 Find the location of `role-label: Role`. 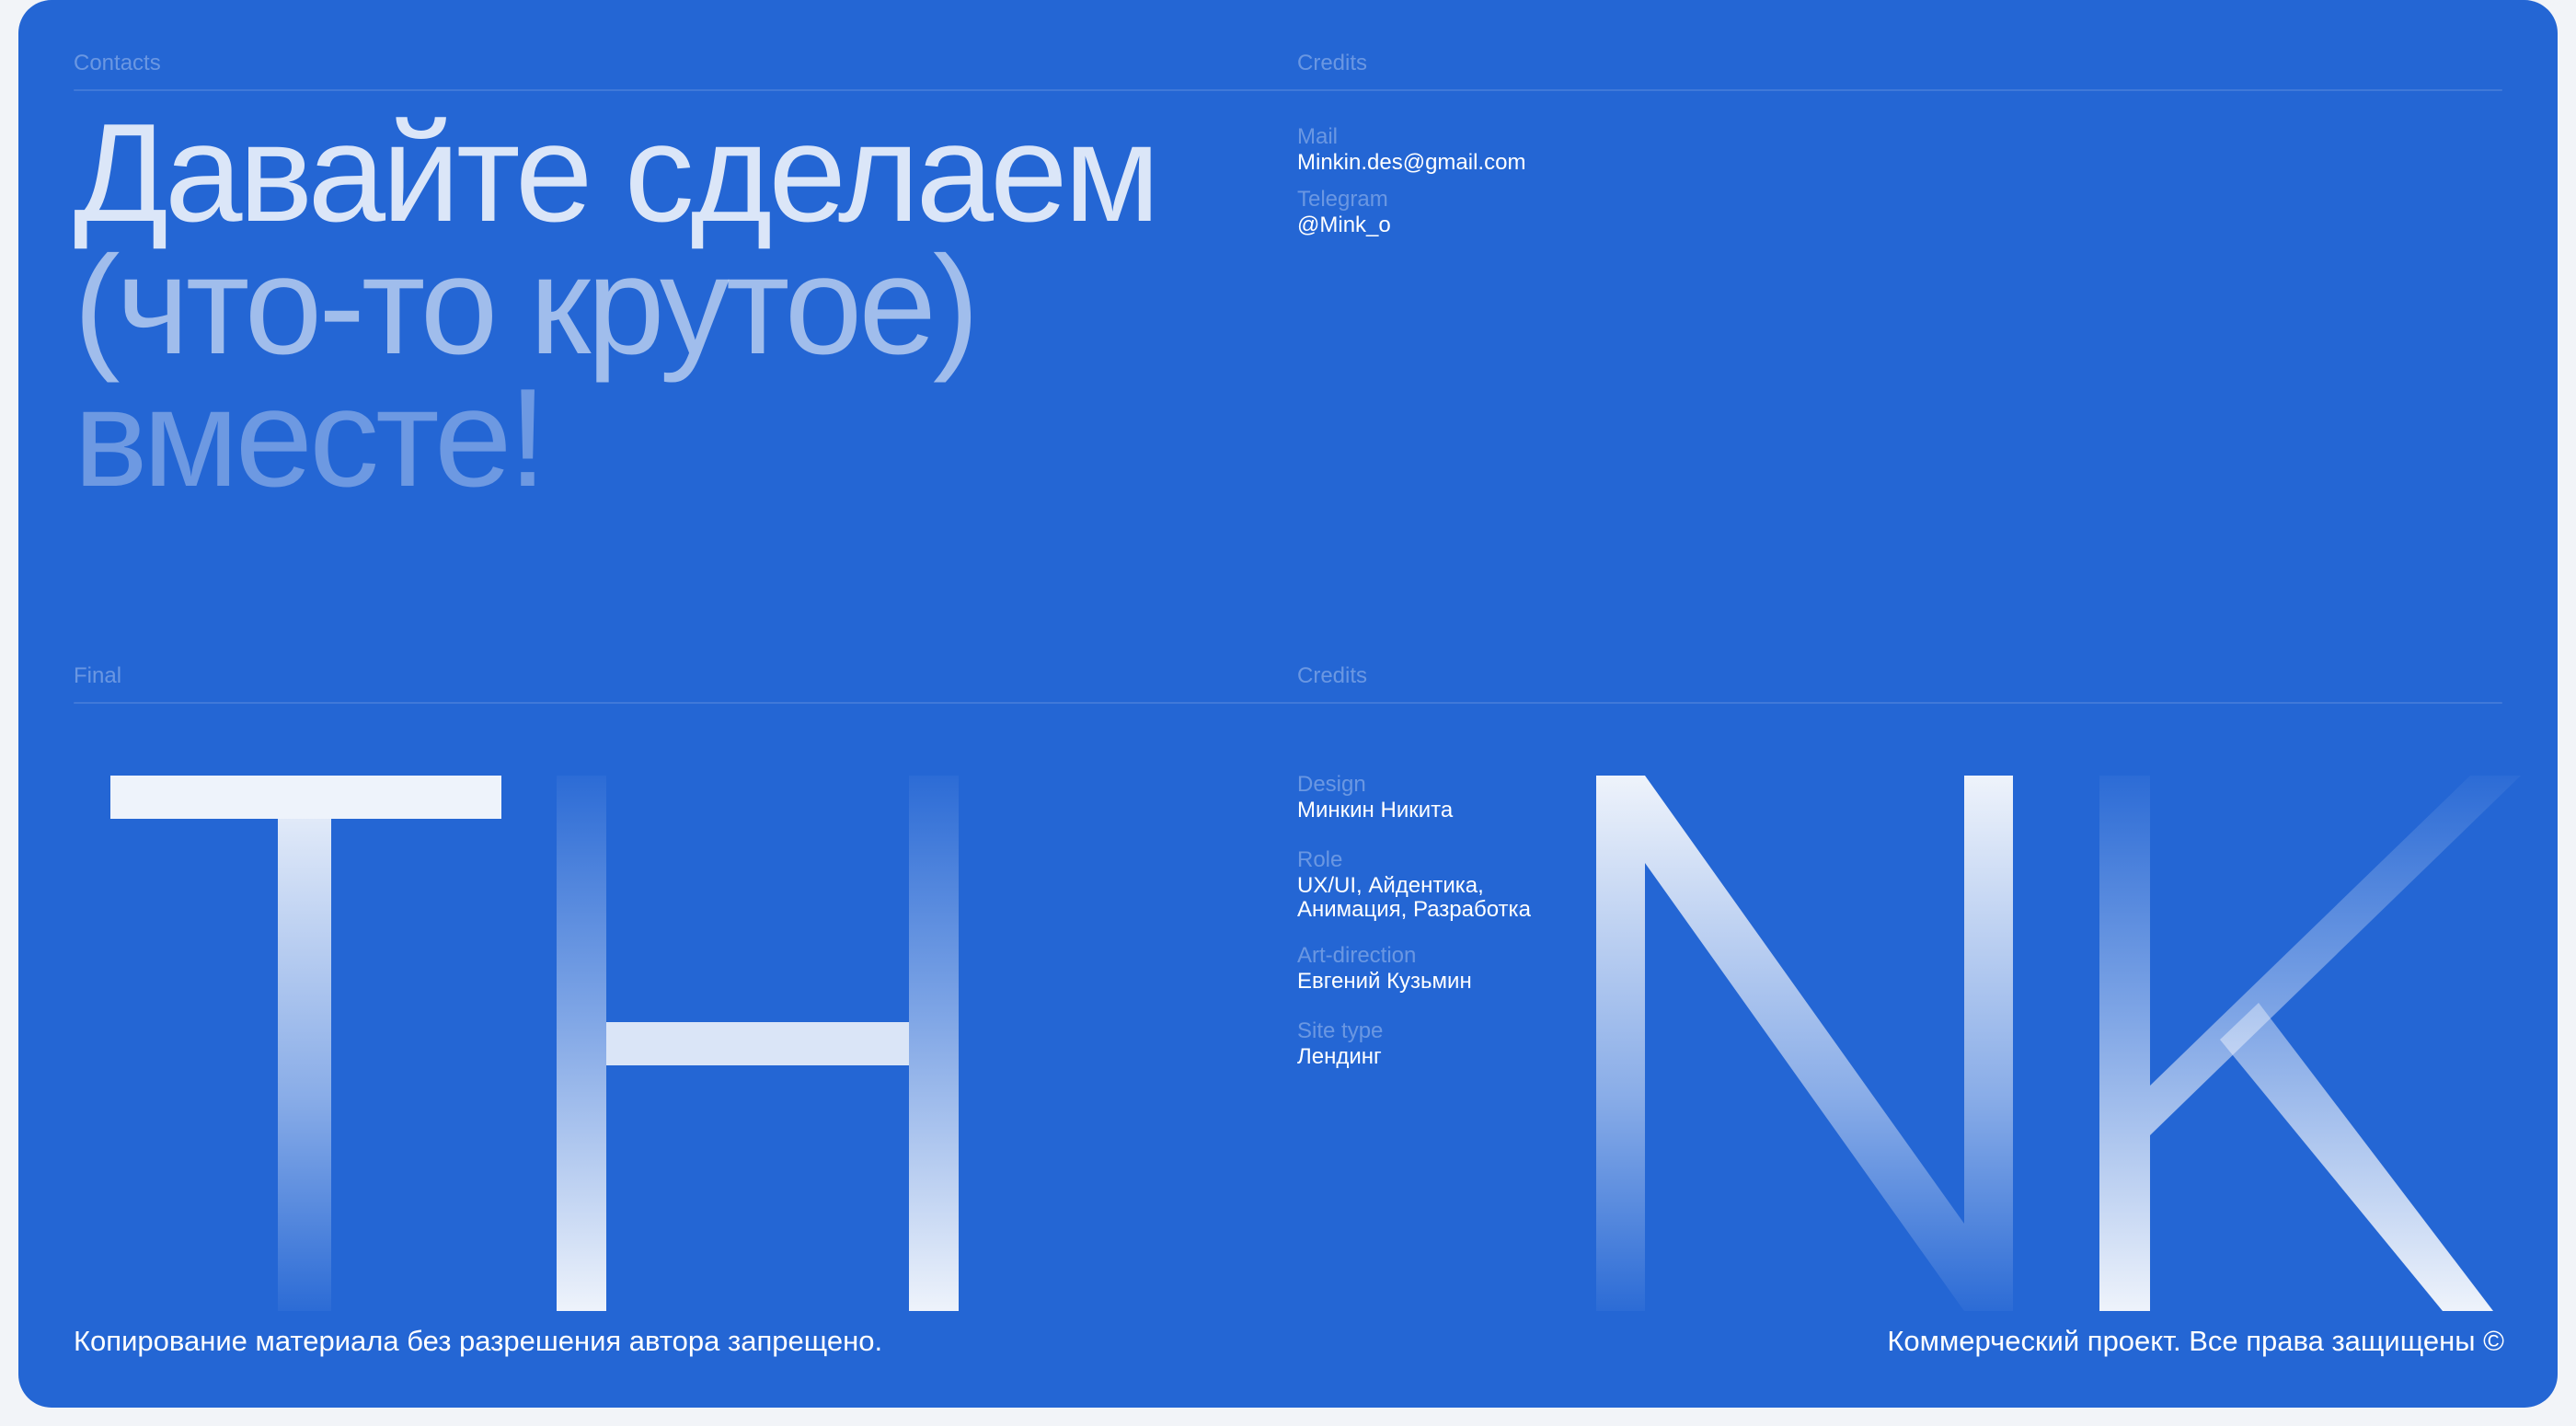

role-label: Role is located at coordinates (1320, 859).